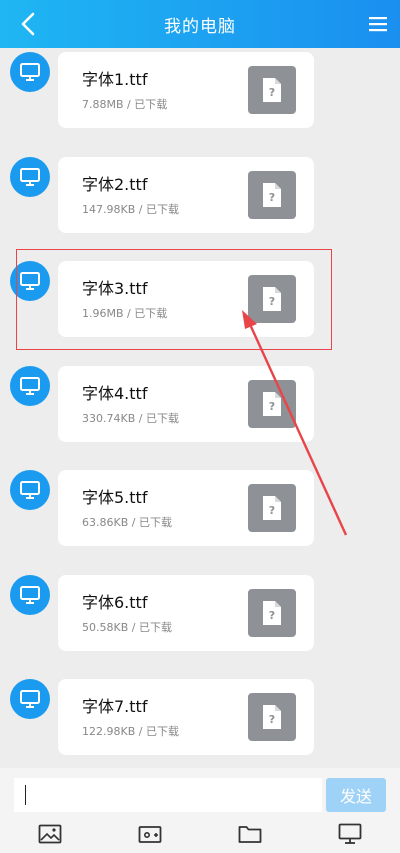  I want to click on list-item: 字体2.ttf 147.98KB / 已下载 ?, so click(200, 196).